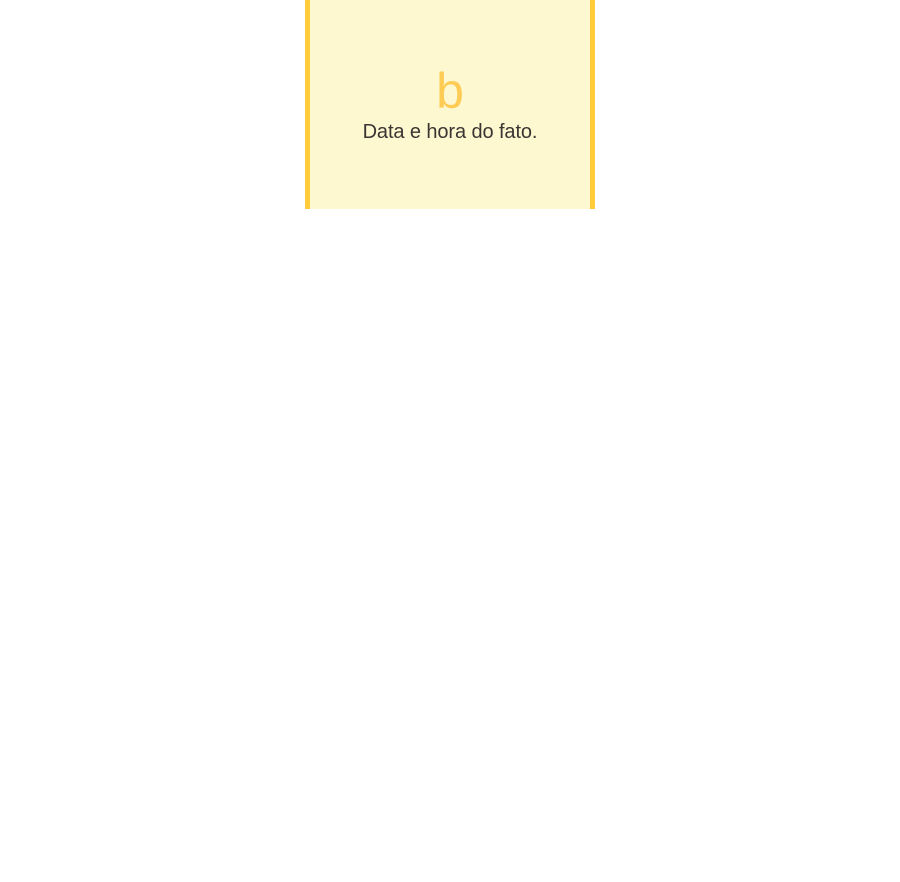 The height and width of the screenshot is (882, 900). What do you see at coordinates (450, 132) in the screenshot?
I see `card-description: Data e hora do fato.` at bounding box center [450, 132].